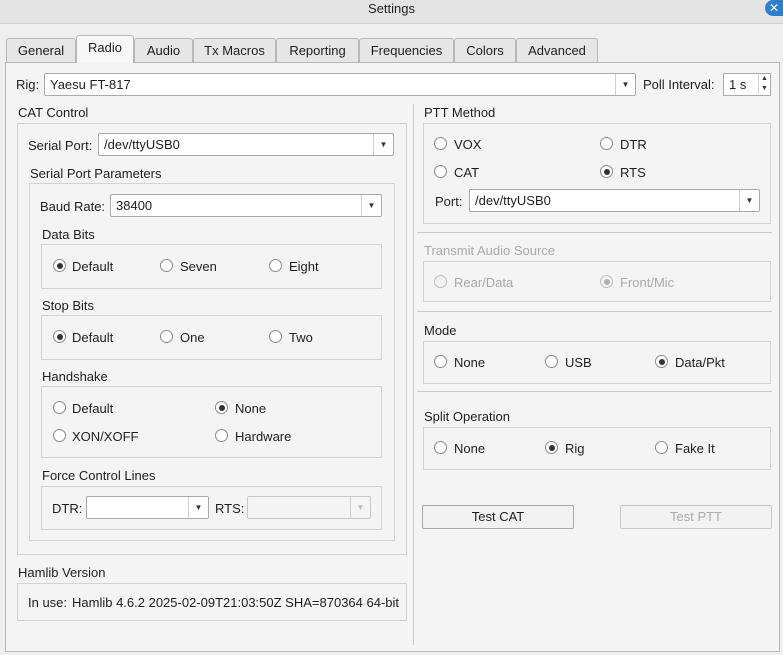  Describe the element at coordinates (275, 336) in the screenshot. I see `stop-bits-two-radio` at that location.